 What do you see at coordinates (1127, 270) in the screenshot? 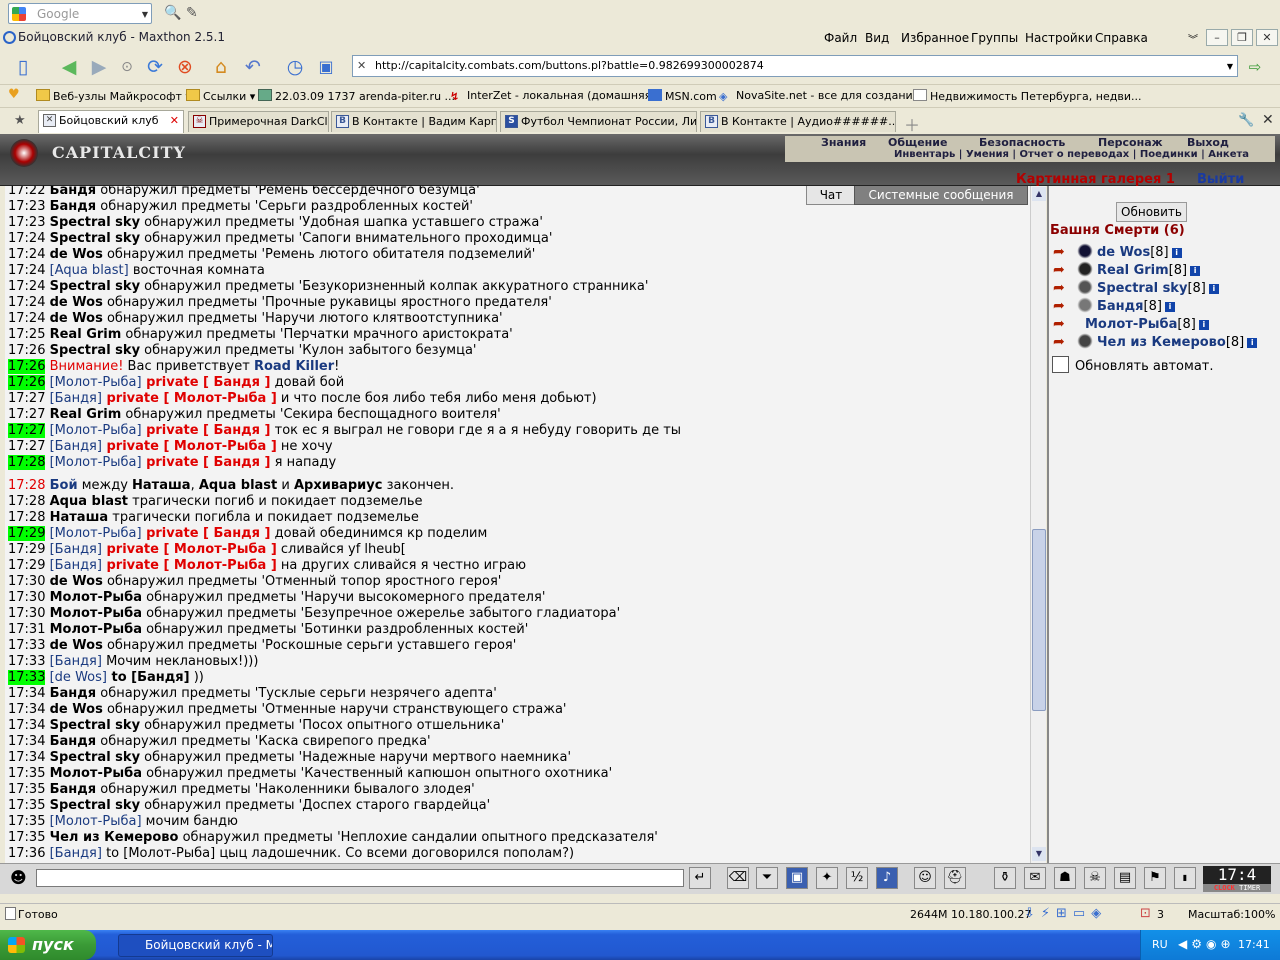
I see `player-row: ➦ Real Grim[8] i` at bounding box center [1127, 270].